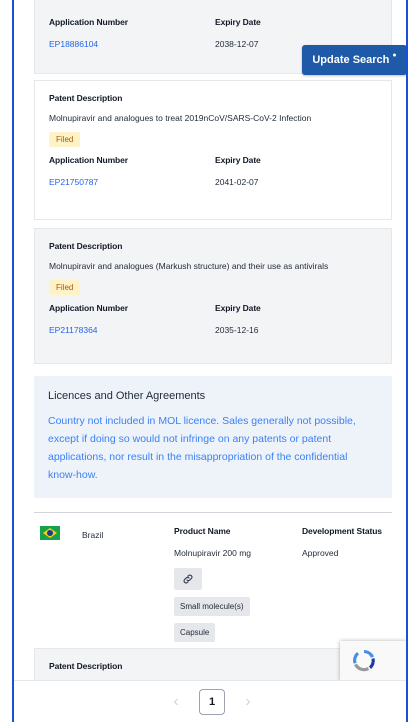  Describe the element at coordinates (248, 702) in the screenshot. I see `next-page-button: ›` at that location.